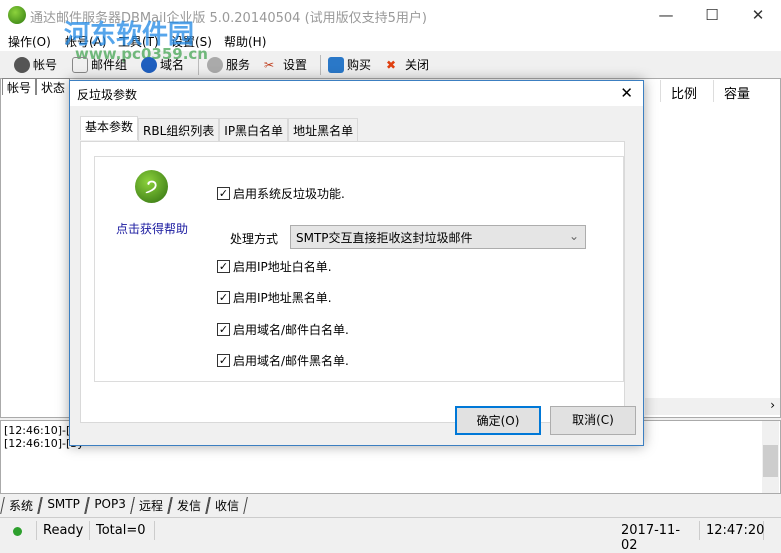 Image resolution: width=781 pixels, height=553 pixels. What do you see at coordinates (107, 95) in the screenshot?
I see `dialog-title: 反垃圾参数` at bounding box center [107, 95].